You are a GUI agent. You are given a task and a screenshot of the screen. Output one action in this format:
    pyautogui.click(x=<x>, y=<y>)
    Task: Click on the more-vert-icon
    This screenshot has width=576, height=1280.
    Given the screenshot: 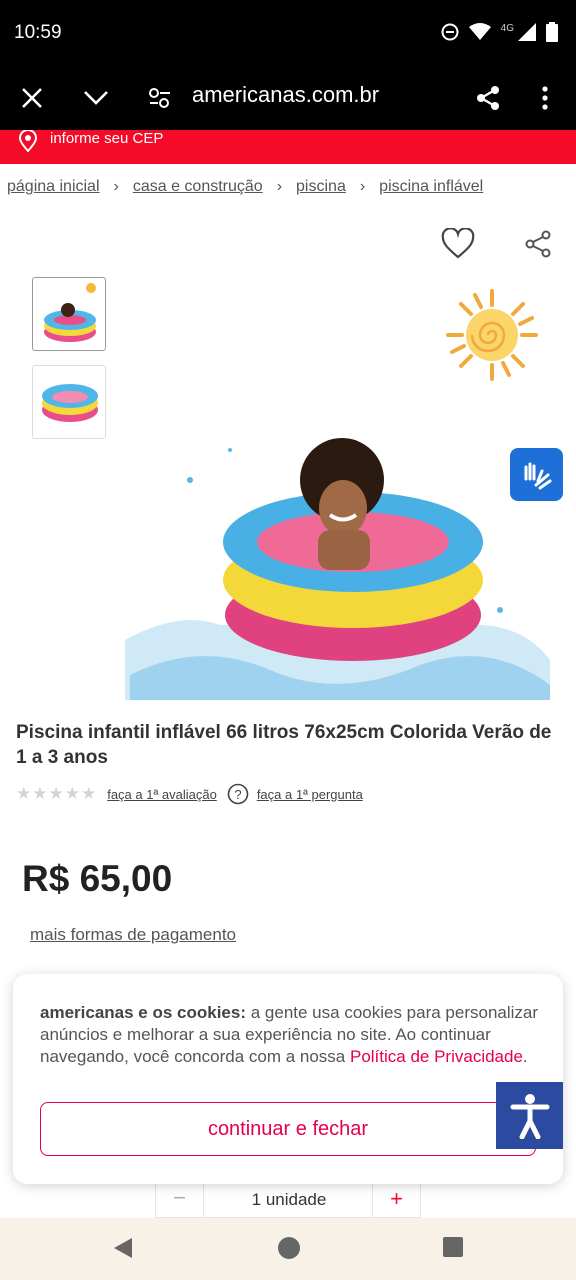 What is the action you would take?
    pyautogui.click(x=545, y=98)
    